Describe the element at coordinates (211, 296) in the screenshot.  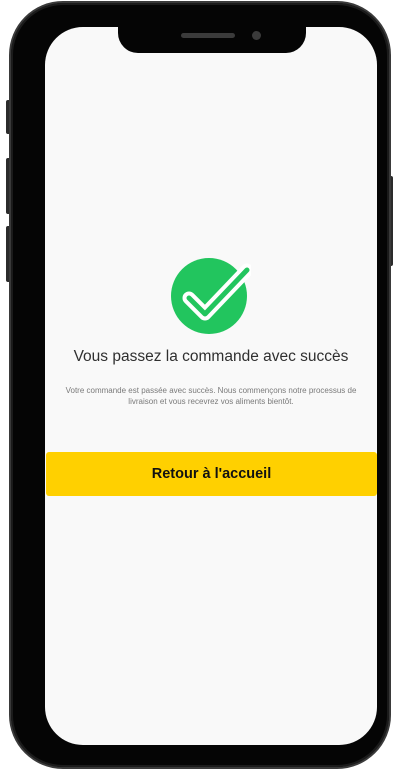
I see `check-circle-icon` at that location.